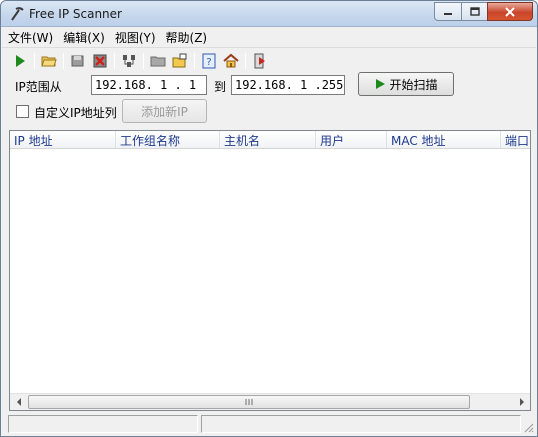 The width and height of the screenshot is (538, 437). I want to click on help-tool-button: ?, so click(209, 61).